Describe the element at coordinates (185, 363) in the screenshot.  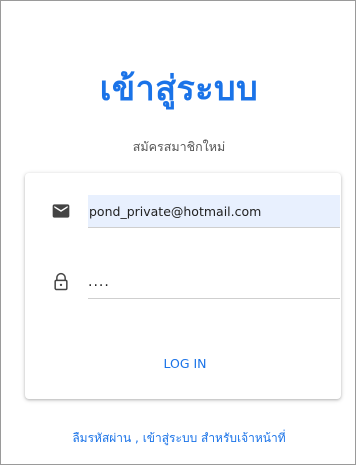
I see `login-button: LOG IN` at that location.